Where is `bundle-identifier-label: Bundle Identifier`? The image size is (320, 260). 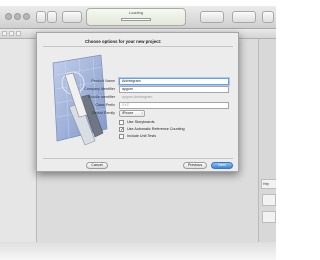 bundle-identifier-label: Bundle Identifier is located at coordinates (101, 97).